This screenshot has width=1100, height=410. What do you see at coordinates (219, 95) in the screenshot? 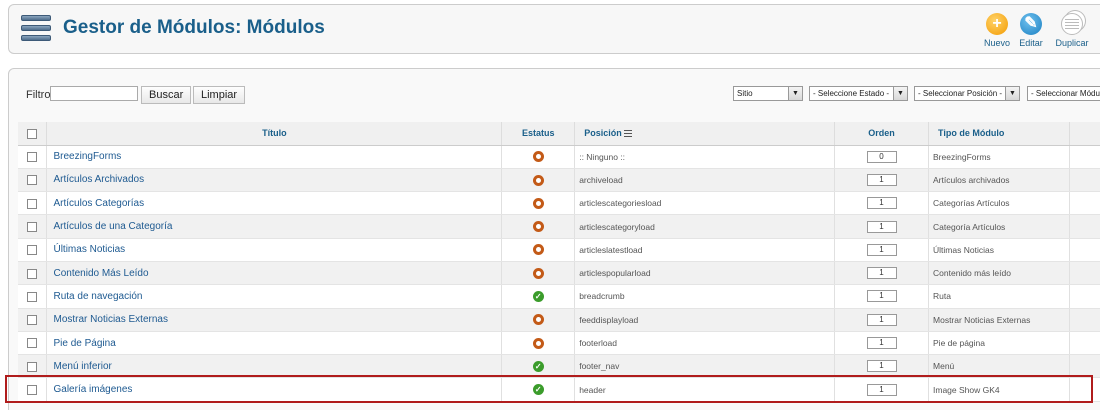
I see `clear-button: Limpiar` at bounding box center [219, 95].